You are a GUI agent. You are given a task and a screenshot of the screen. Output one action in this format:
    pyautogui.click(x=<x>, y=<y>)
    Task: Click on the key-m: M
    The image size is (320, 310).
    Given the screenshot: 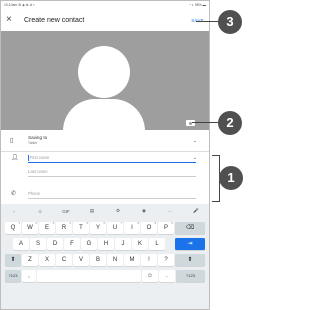 What is the action you would take?
    pyautogui.click(x=132, y=260)
    